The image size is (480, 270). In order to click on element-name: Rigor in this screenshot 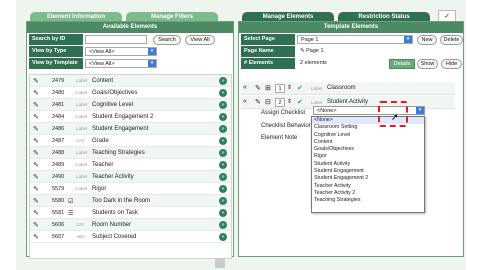, I will do `click(99, 189)`.